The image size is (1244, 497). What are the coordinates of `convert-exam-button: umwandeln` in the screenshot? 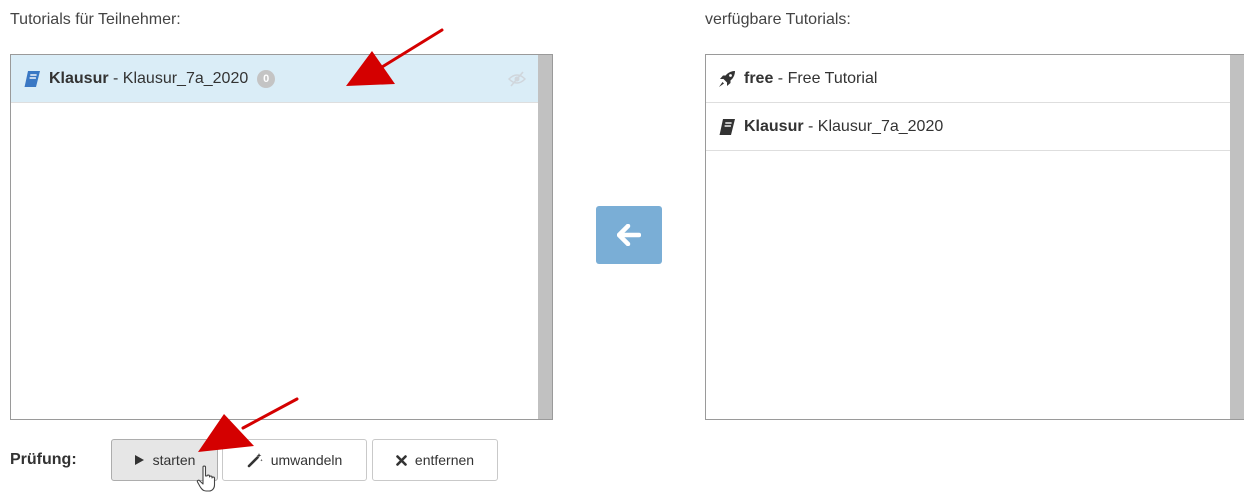 It's located at (294, 460).